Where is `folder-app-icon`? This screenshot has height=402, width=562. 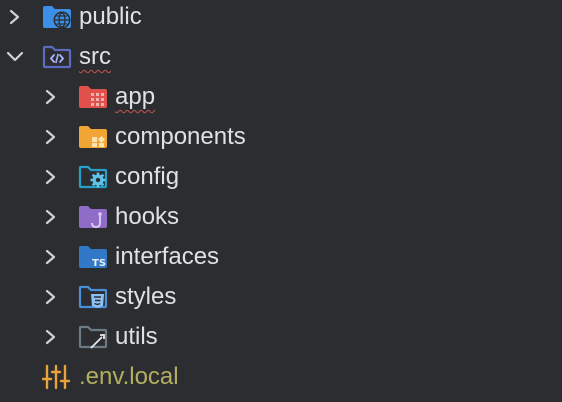
folder-app-icon is located at coordinates (93, 97).